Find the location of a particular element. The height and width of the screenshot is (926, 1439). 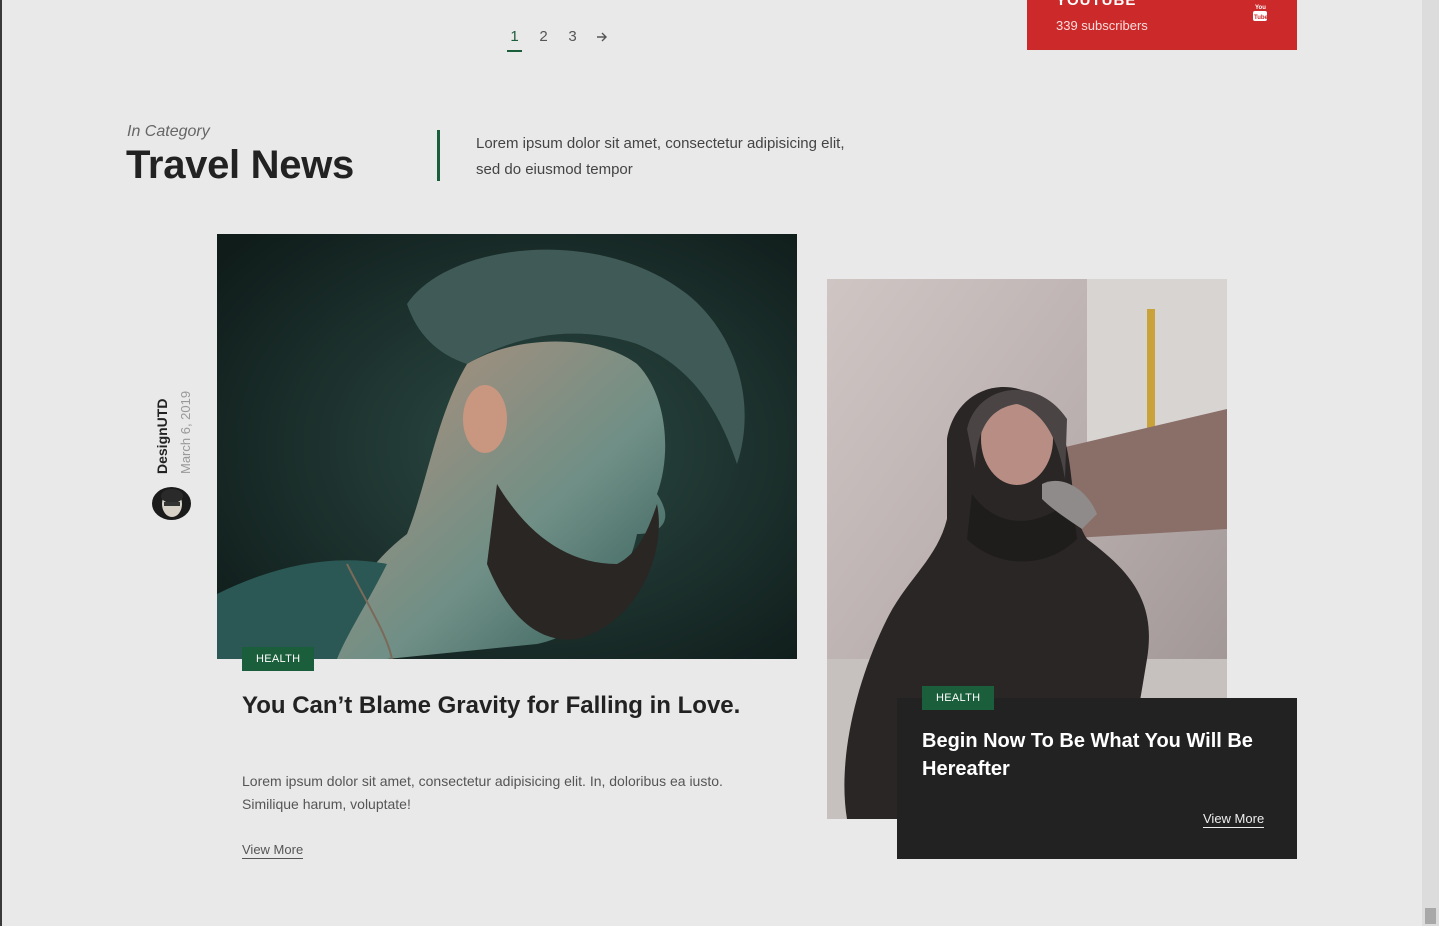

next-page-button is located at coordinates (601, 39).